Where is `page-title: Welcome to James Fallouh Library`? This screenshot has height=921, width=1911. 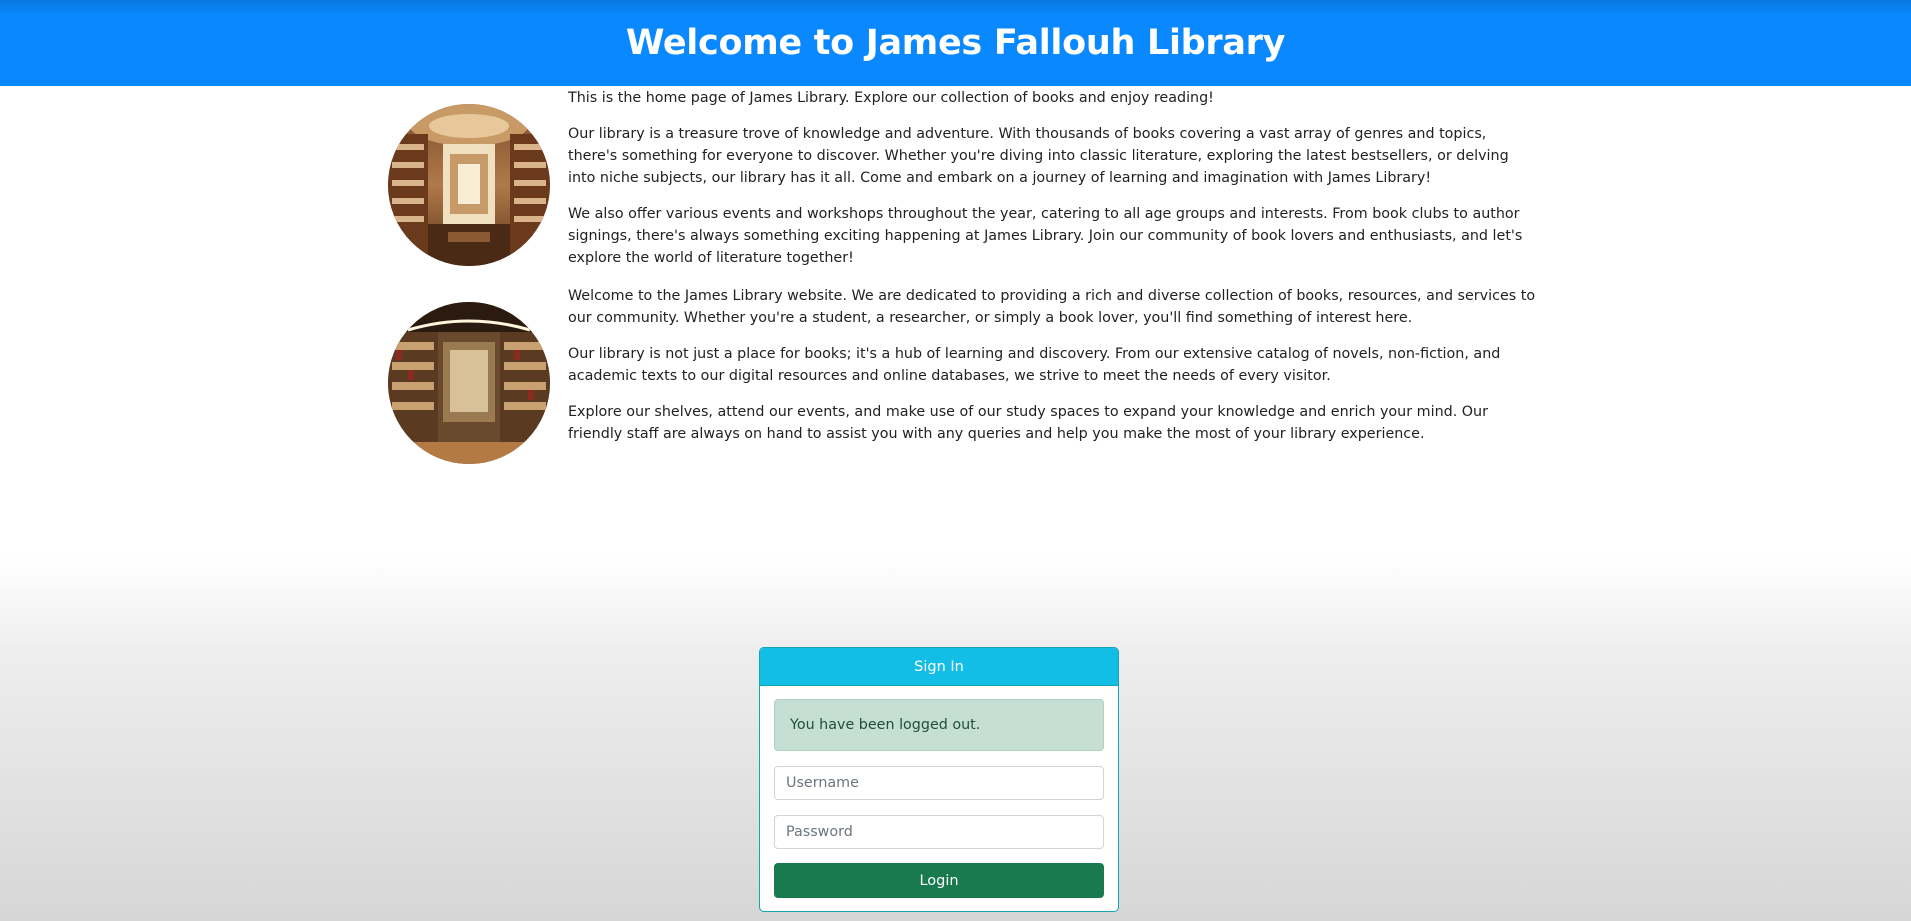 page-title: Welcome to James Fallouh Library is located at coordinates (955, 43).